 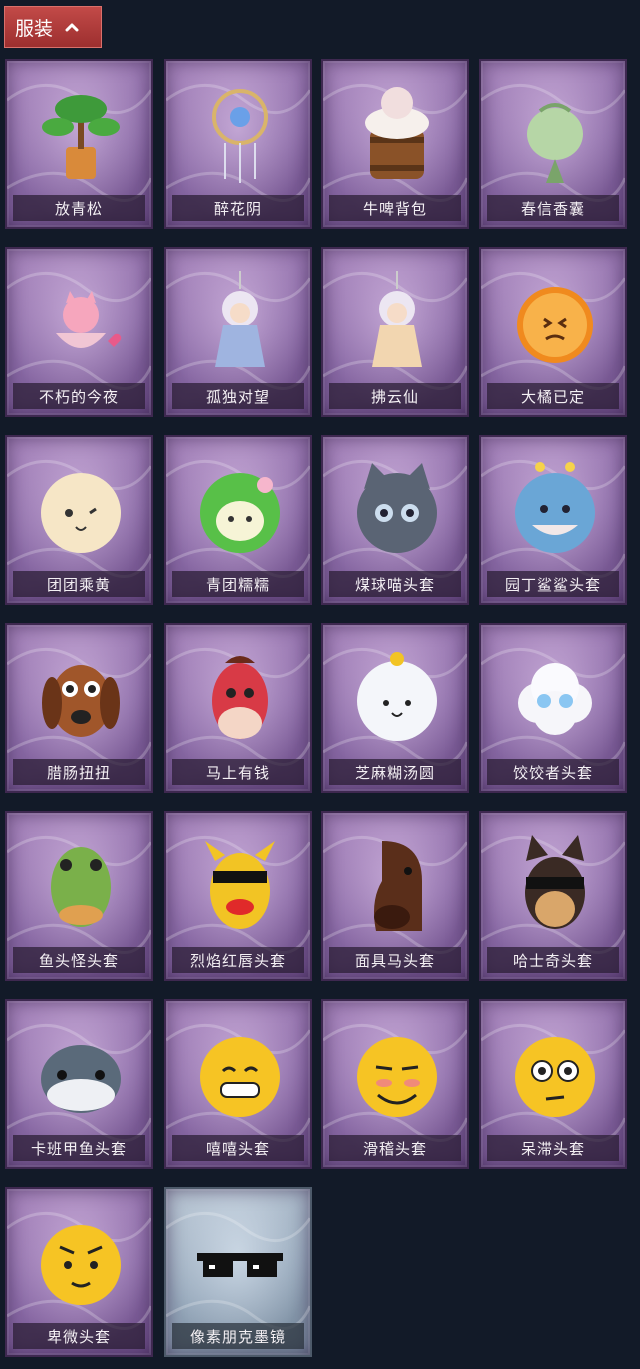 What do you see at coordinates (555, 134) in the screenshot?
I see `green-sachet-icon` at bounding box center [555, 134].